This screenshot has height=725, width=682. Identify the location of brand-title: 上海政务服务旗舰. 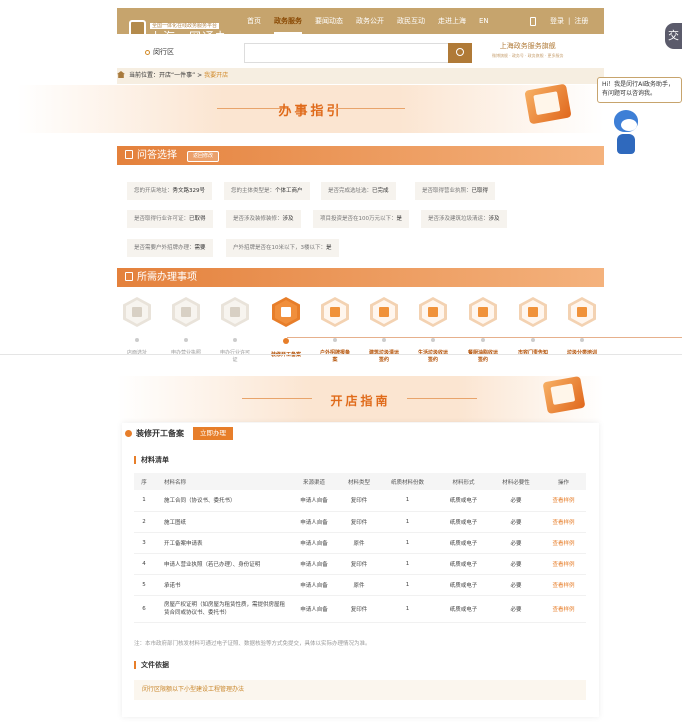
(527, 46).